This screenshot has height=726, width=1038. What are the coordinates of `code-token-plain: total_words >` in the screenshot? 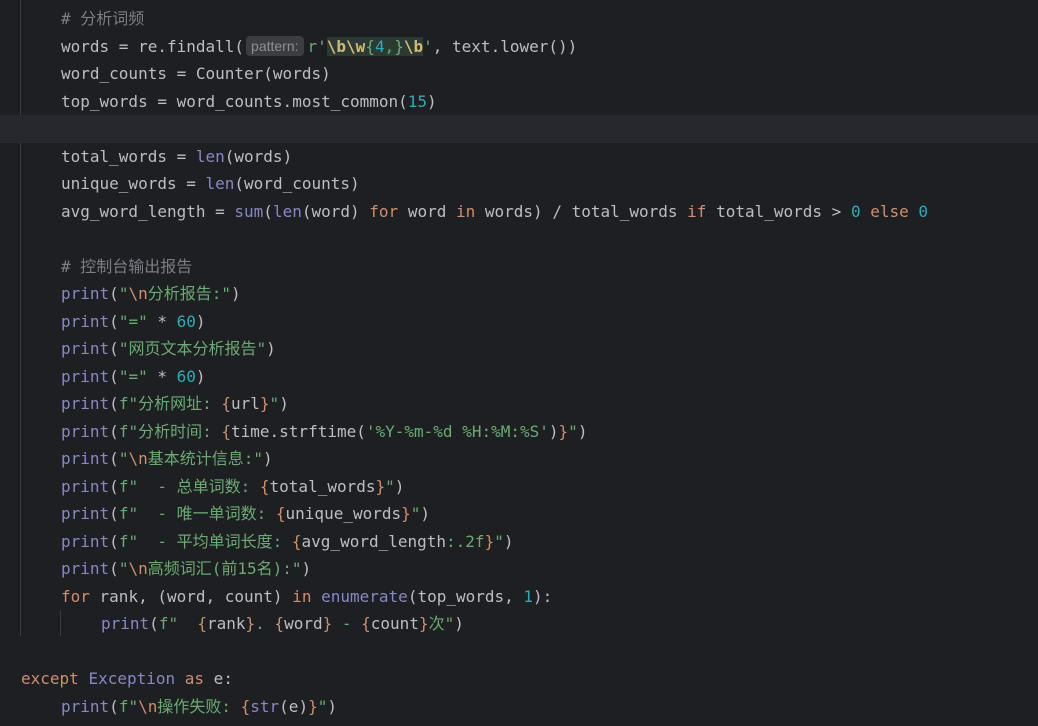 It's located at (778, 211).